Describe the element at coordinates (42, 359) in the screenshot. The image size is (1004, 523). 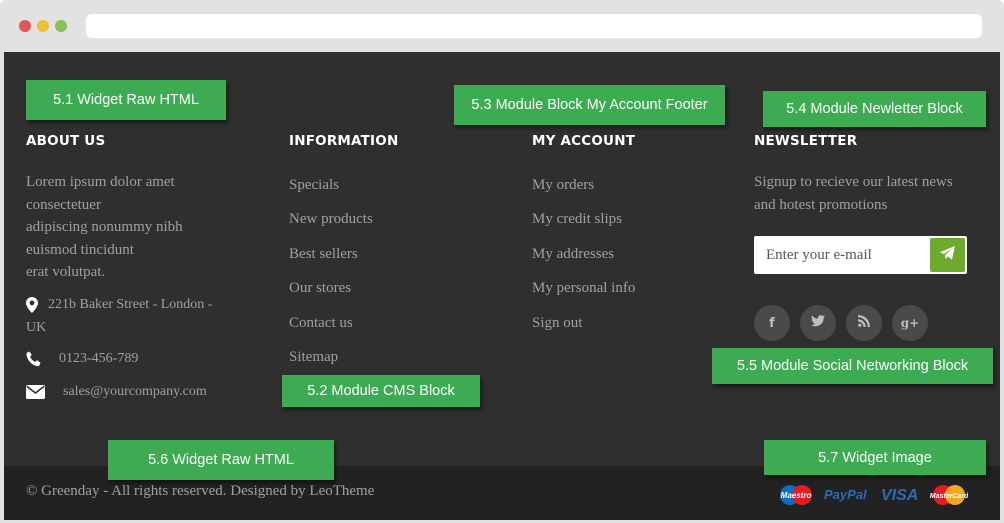
I see `phone-icon` at that location.